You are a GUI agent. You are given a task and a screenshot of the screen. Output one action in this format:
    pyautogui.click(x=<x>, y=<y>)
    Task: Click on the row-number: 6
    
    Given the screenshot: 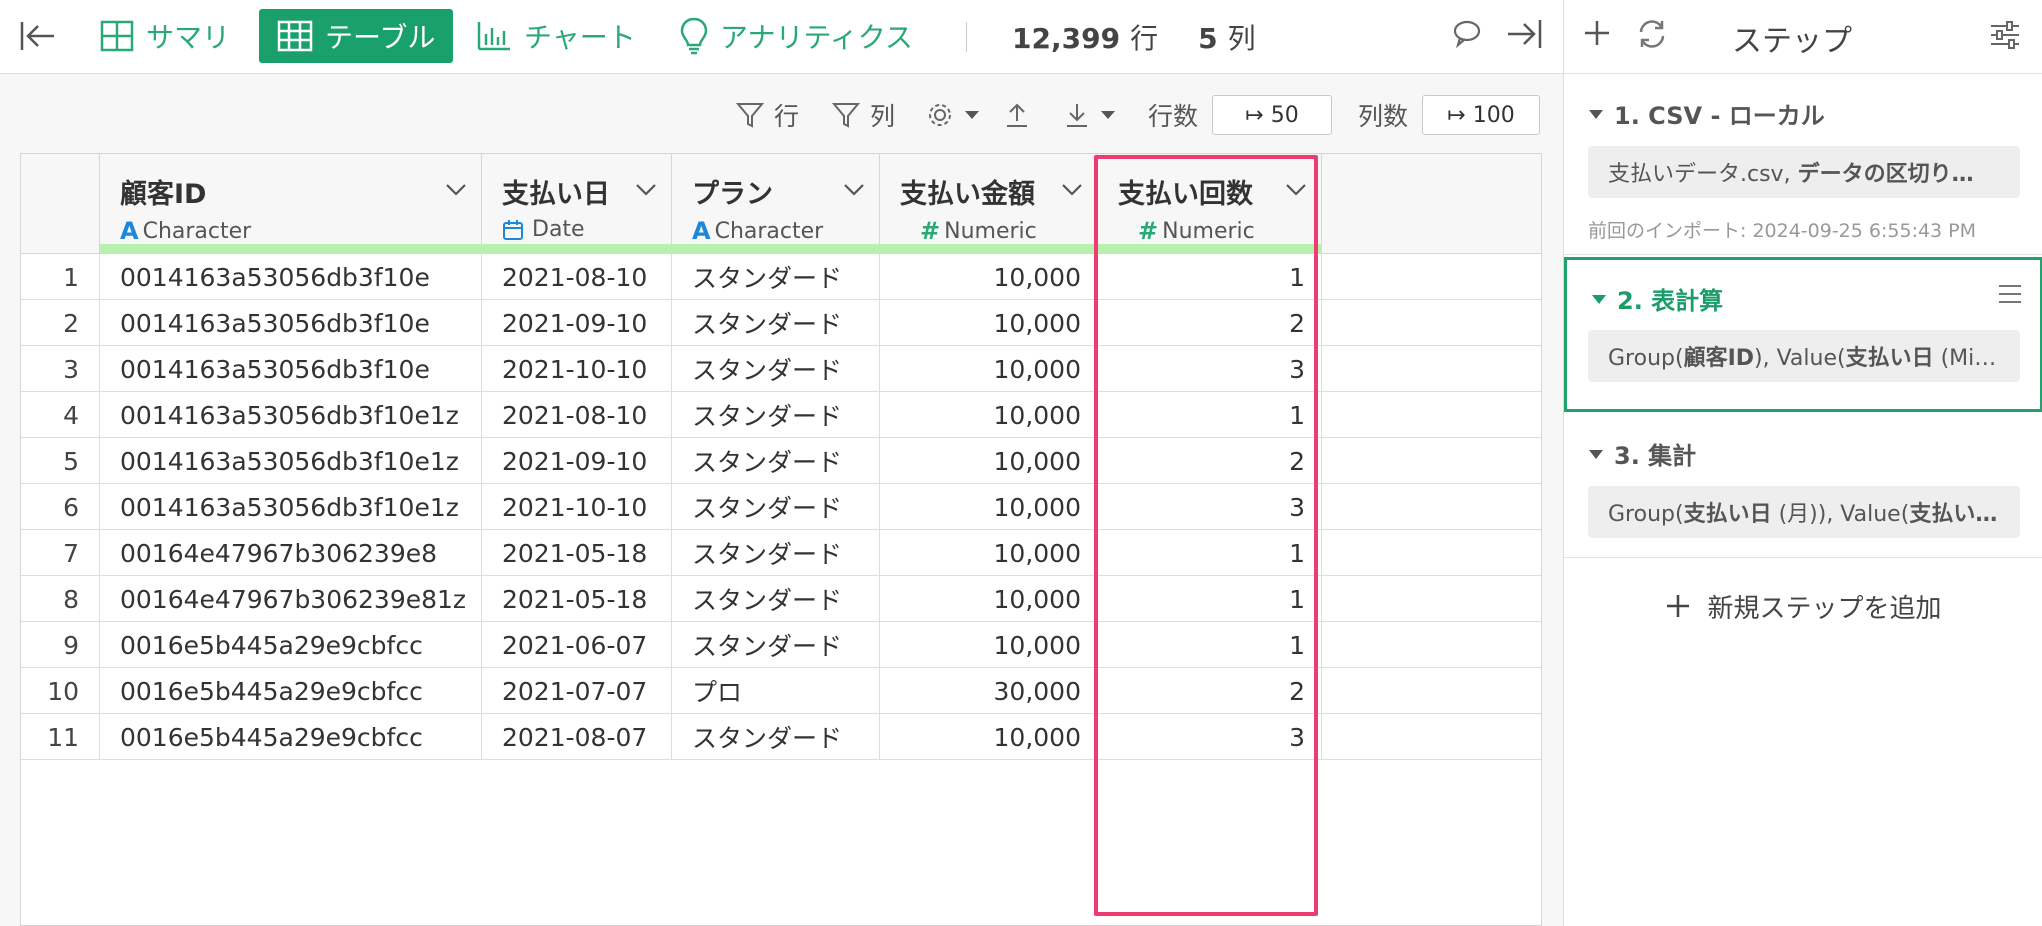 What is the action you would take?
    pyautogui.click(x=60, y=507)
    